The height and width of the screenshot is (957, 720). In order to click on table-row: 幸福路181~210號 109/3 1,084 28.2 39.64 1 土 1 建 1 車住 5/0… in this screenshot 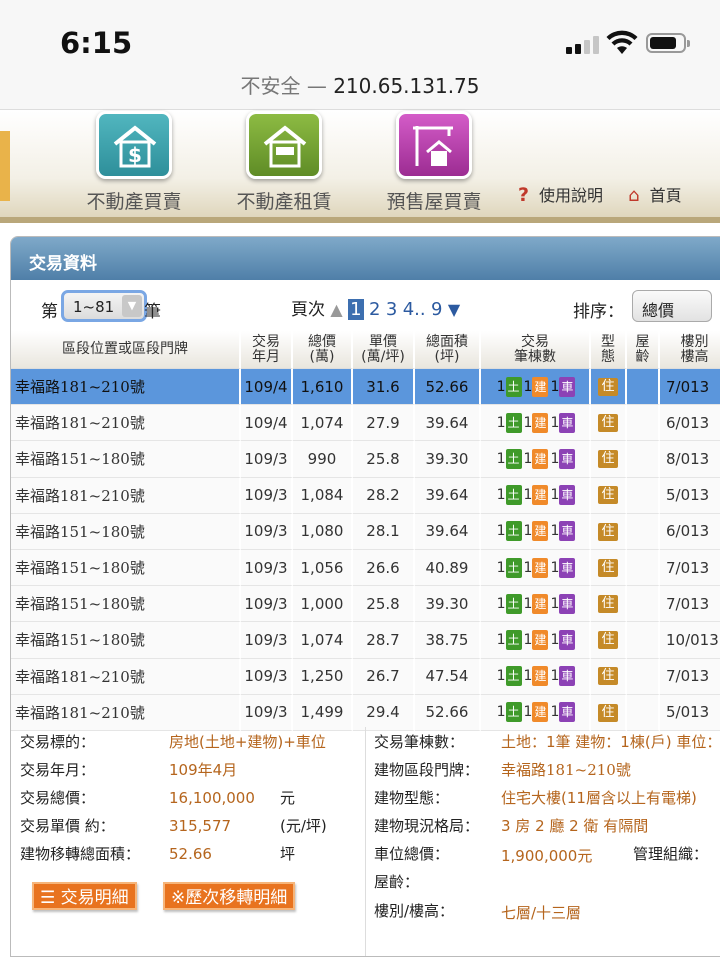, I will do `click(365, 495)`.